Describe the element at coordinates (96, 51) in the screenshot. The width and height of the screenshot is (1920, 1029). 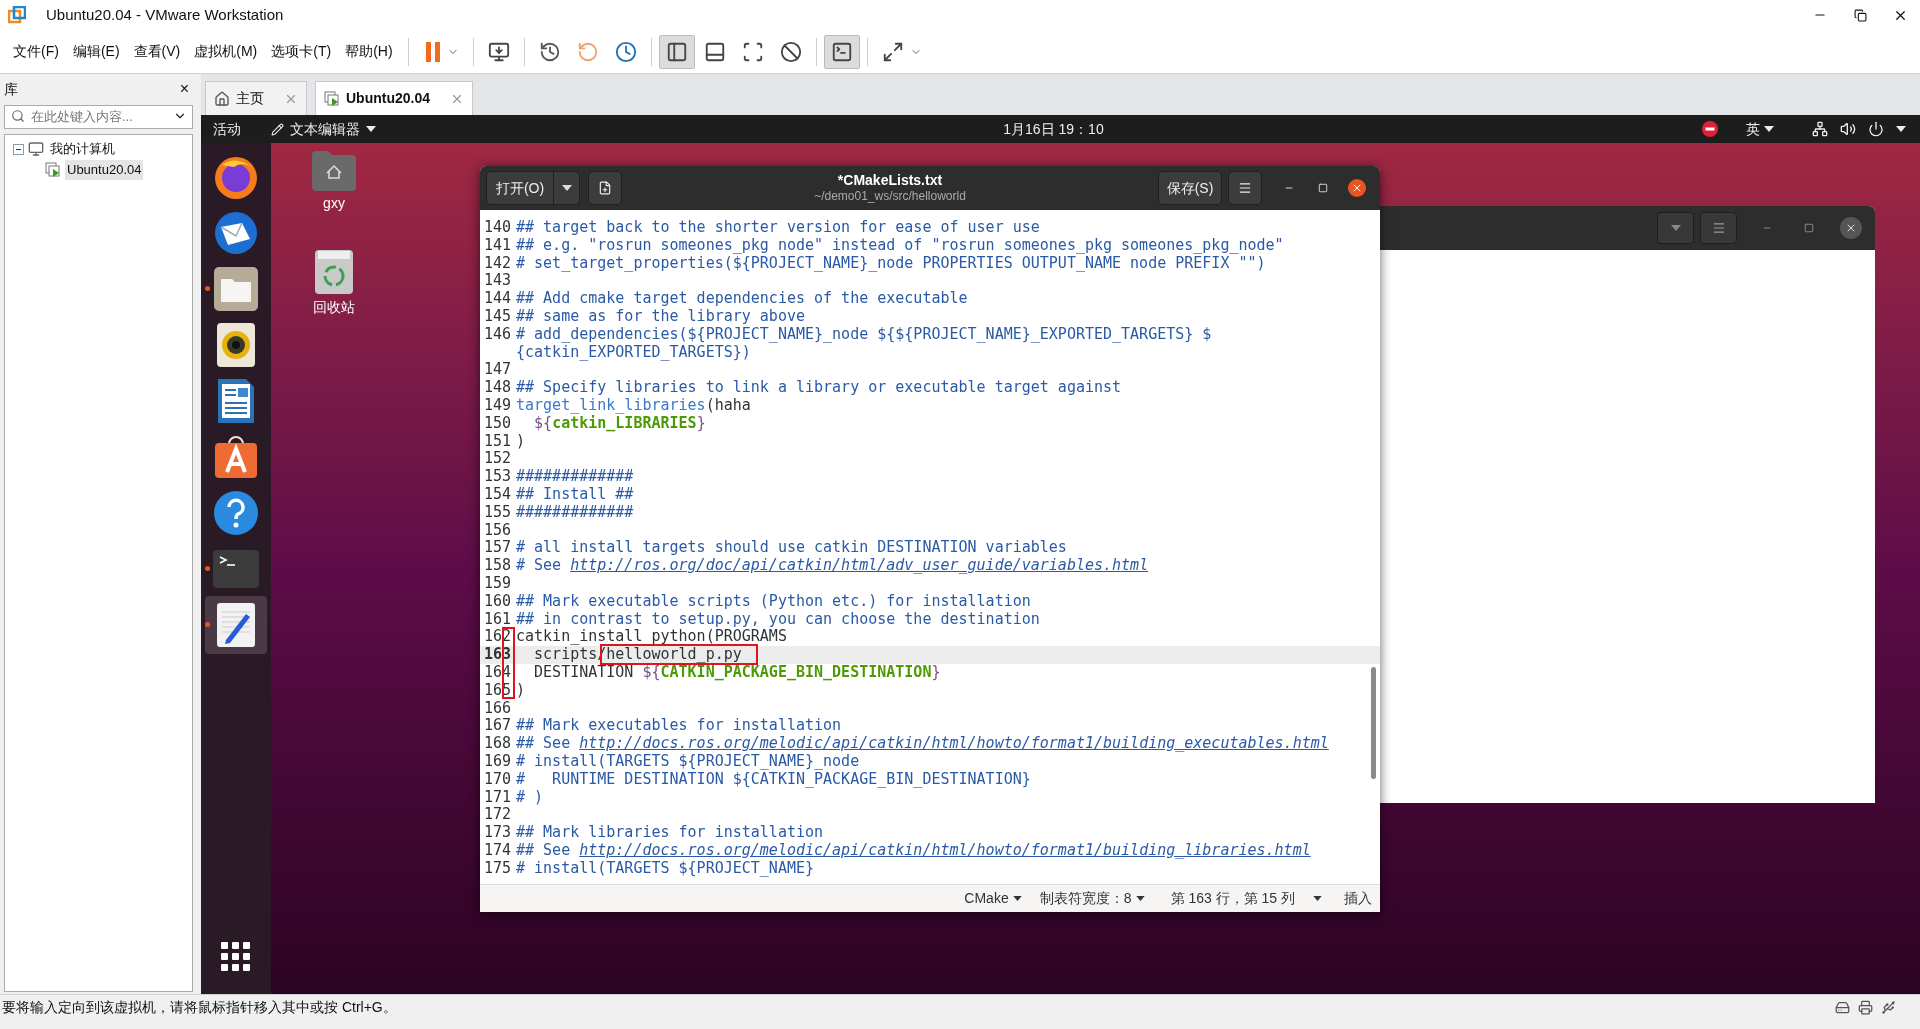
I see `menu-item: 编辑(E)` at that location.